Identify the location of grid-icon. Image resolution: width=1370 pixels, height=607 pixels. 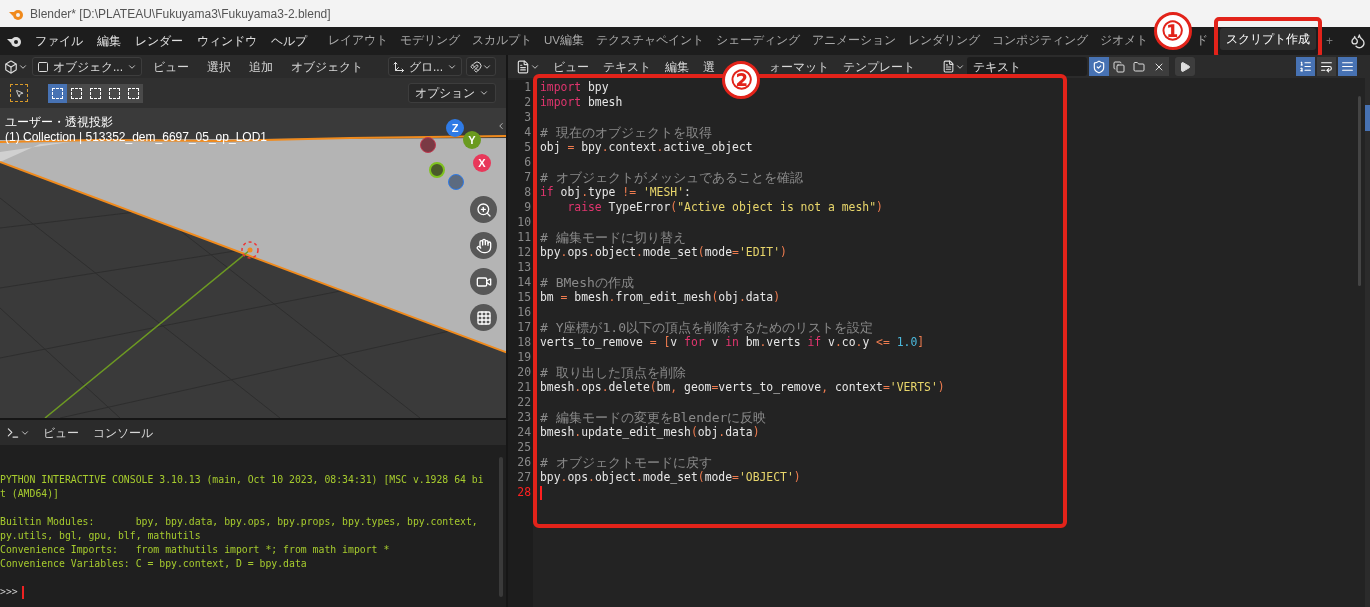
(483, 317).